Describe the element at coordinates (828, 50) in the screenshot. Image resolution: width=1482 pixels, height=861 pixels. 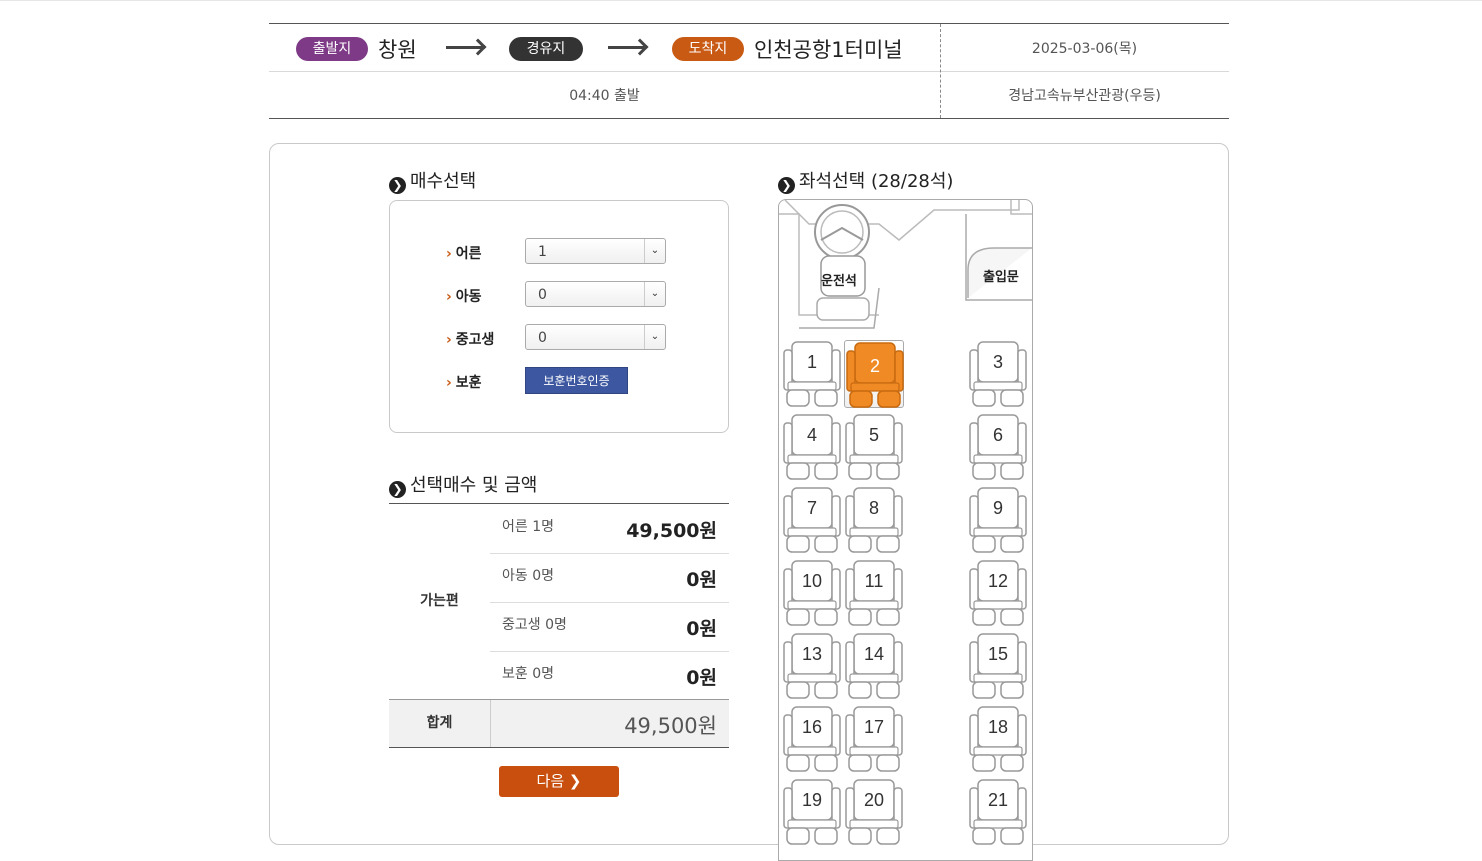
I see `arrival-city: 인천공항1터미널` at that location.